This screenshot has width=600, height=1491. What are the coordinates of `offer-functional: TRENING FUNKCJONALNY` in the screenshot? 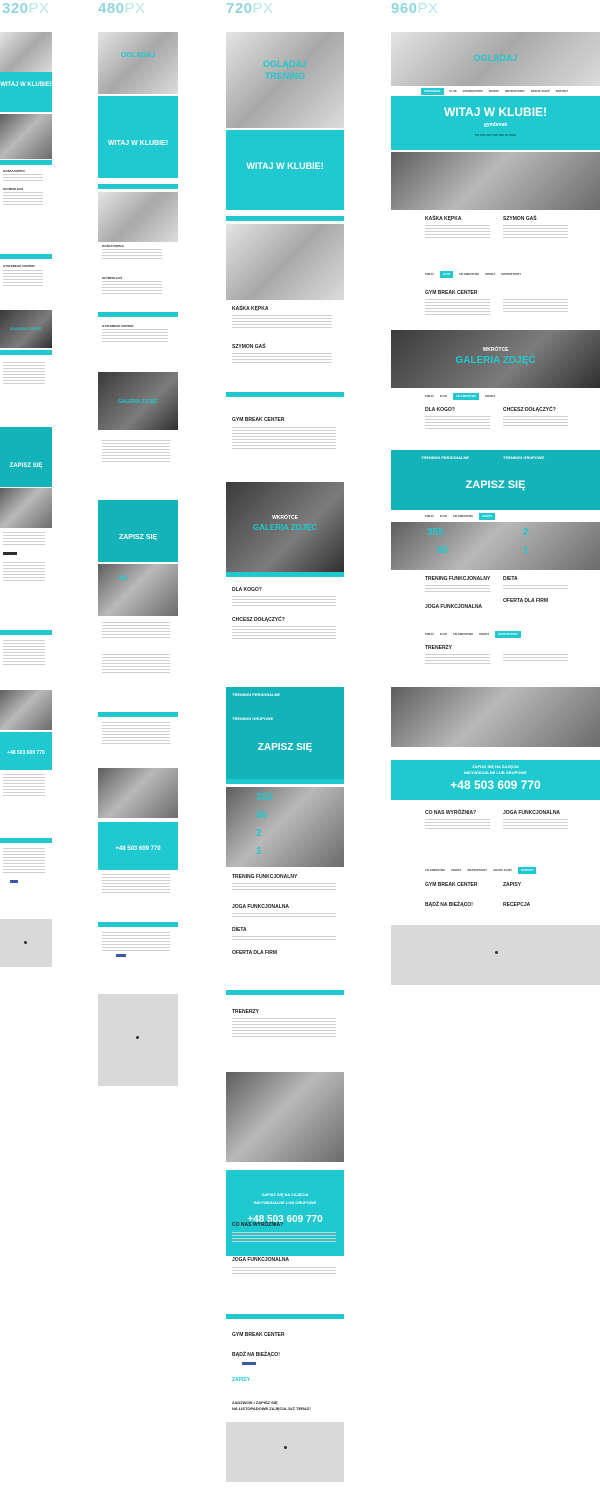 It's located at (265, 877).